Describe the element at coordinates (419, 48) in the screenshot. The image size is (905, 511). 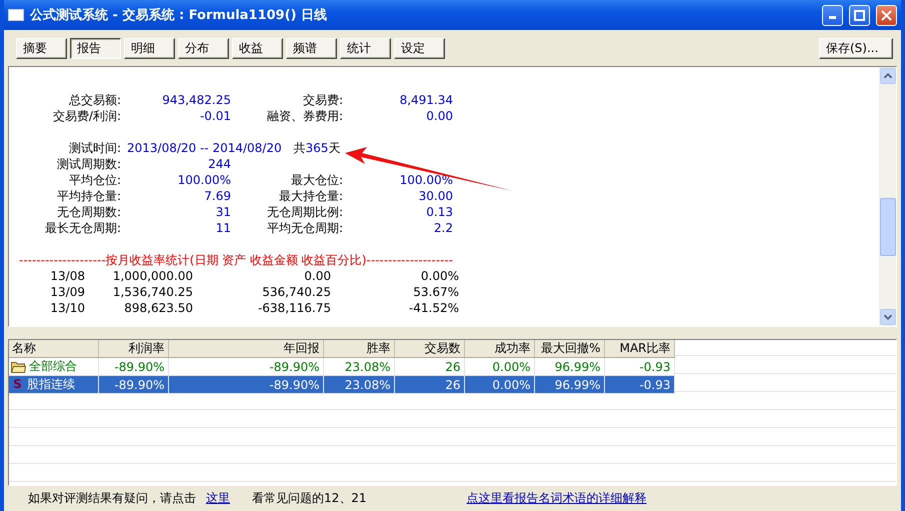
I see `tab: 设定` at that location.